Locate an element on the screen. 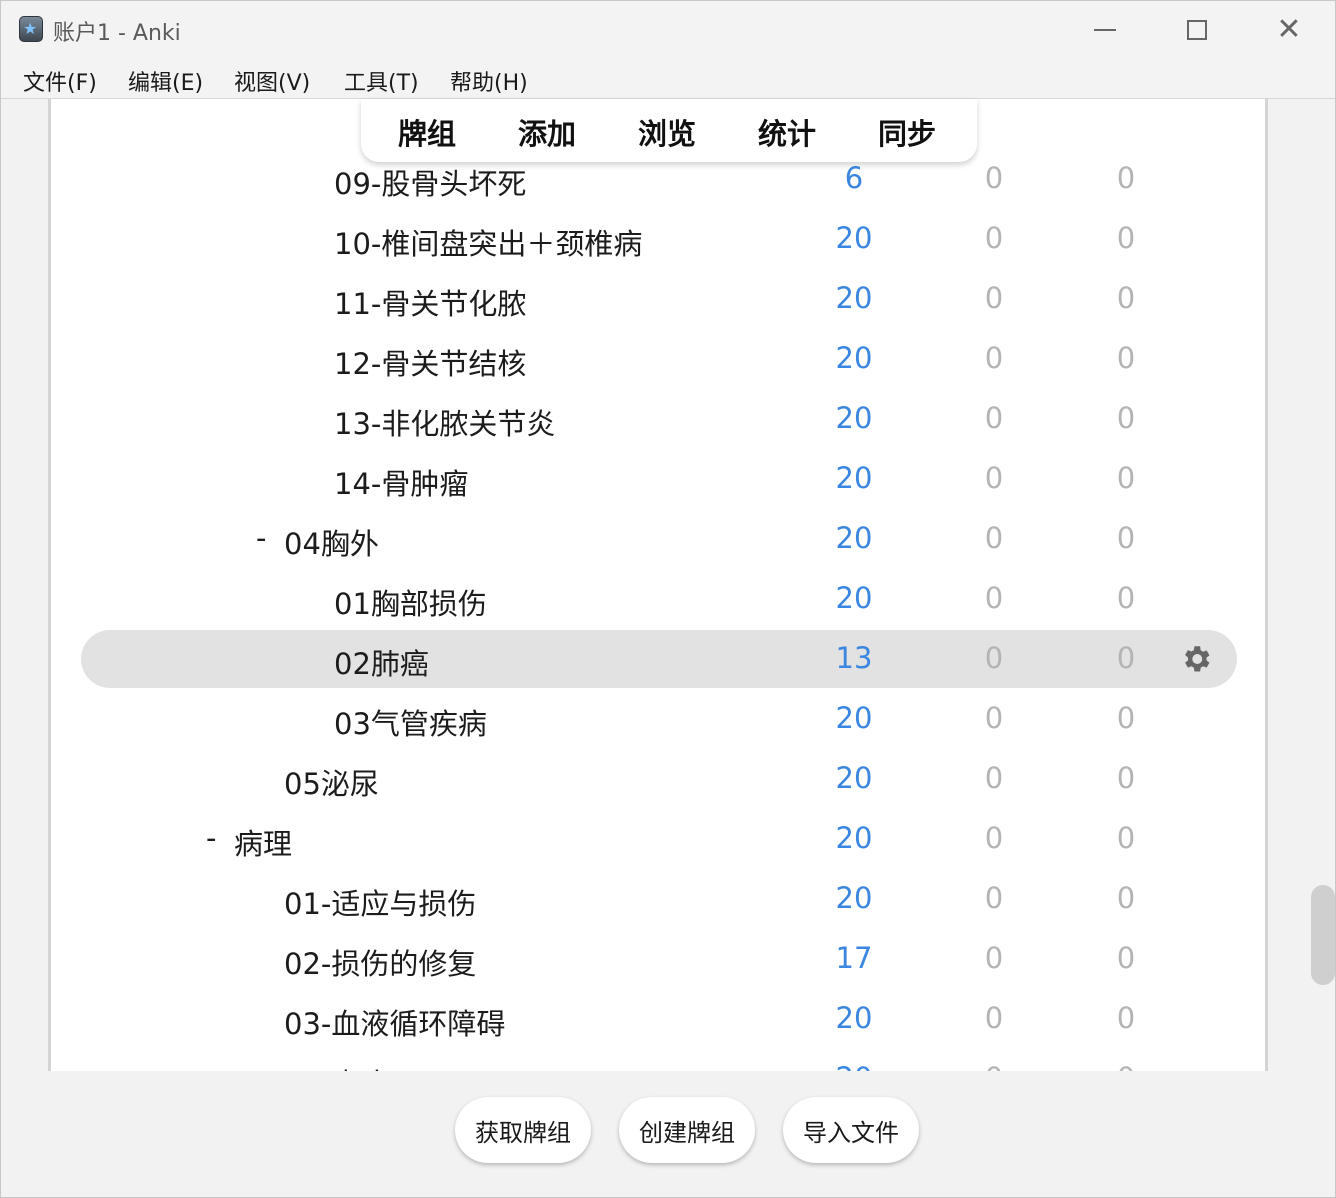 This screenshot has height=1198, width=1336. minimize-icon is located at coordinates (1105, 30).